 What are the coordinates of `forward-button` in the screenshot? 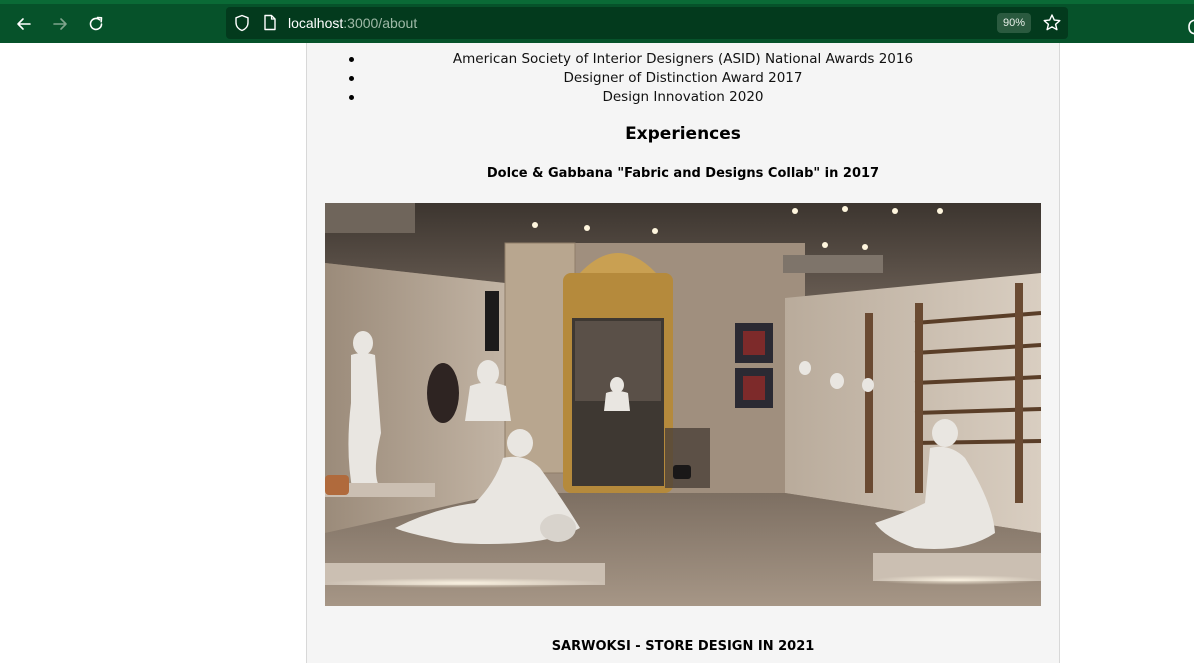 It's located at (60, 24).